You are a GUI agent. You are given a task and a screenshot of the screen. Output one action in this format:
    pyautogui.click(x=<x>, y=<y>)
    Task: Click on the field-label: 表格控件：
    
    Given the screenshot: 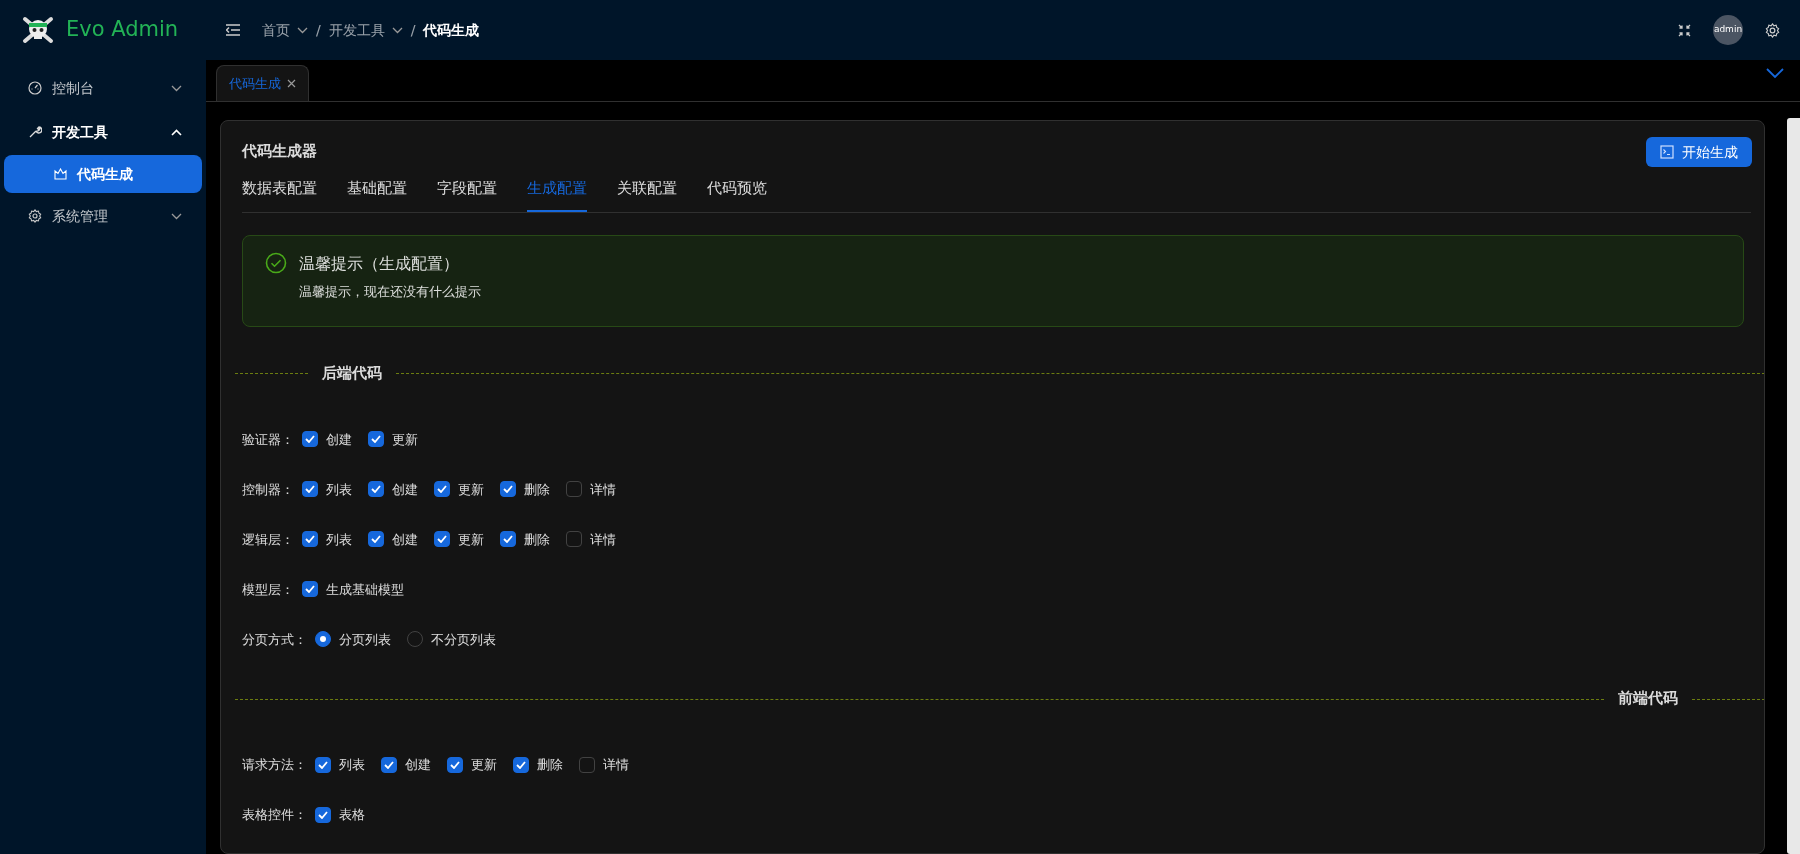 What is the action you would take?
    pyautogui.click(x=274, y=815)
    